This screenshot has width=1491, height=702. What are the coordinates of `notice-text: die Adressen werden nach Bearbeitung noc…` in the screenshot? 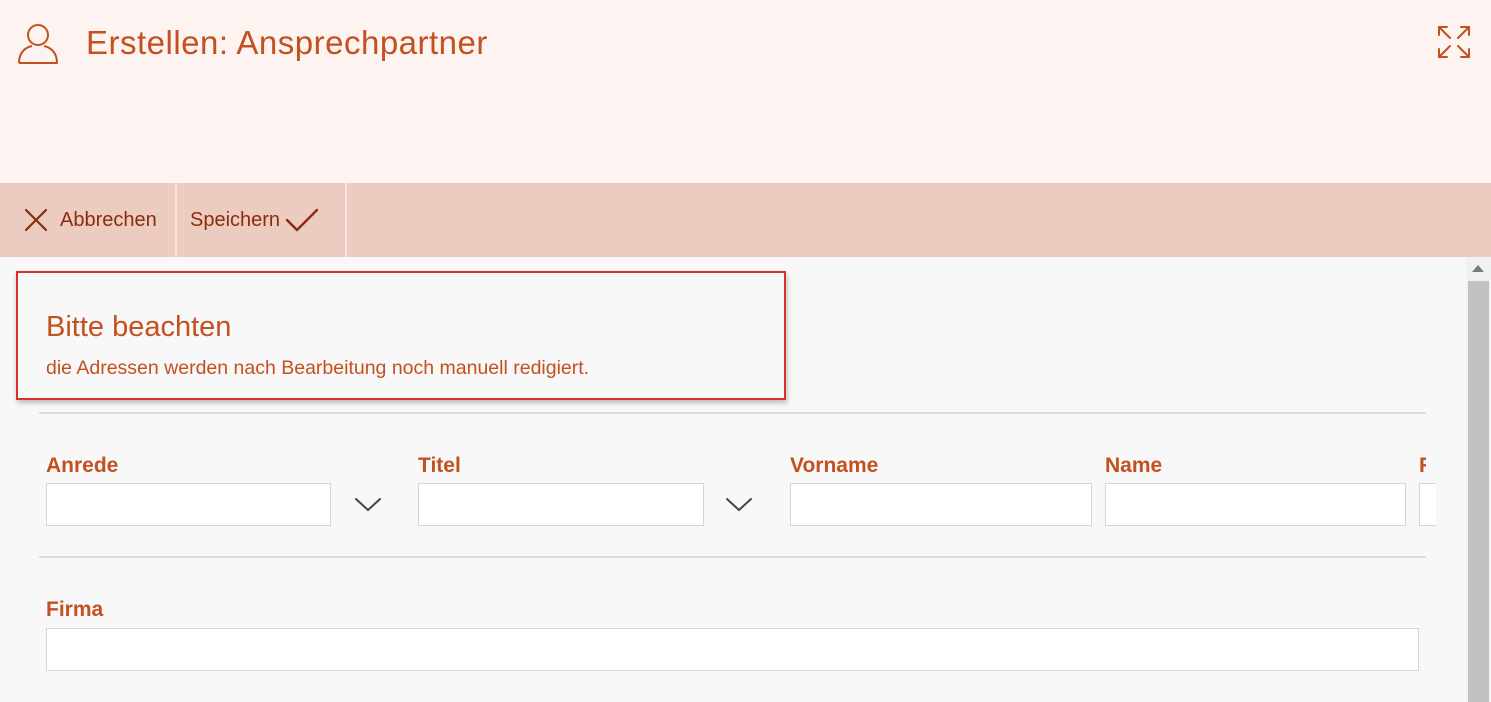 It's located at (318, 368).